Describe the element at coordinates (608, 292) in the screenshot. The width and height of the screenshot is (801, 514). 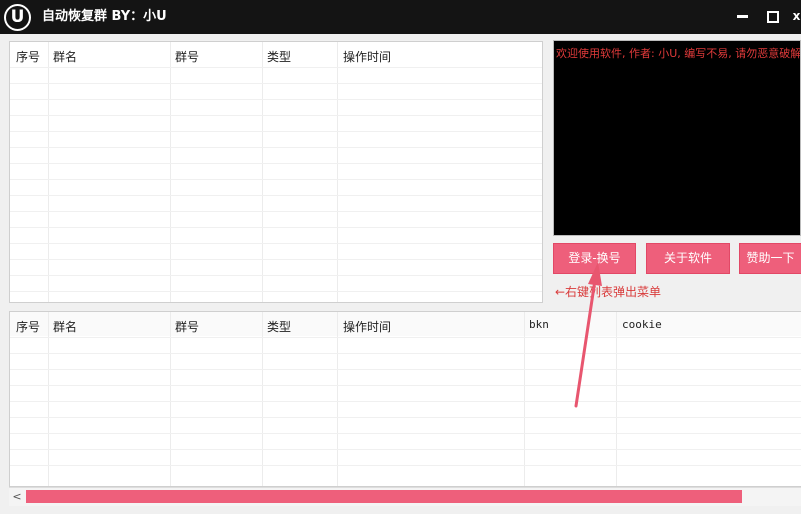
I see `right-click-hint: ←右键列表弹出菜单` at that location.